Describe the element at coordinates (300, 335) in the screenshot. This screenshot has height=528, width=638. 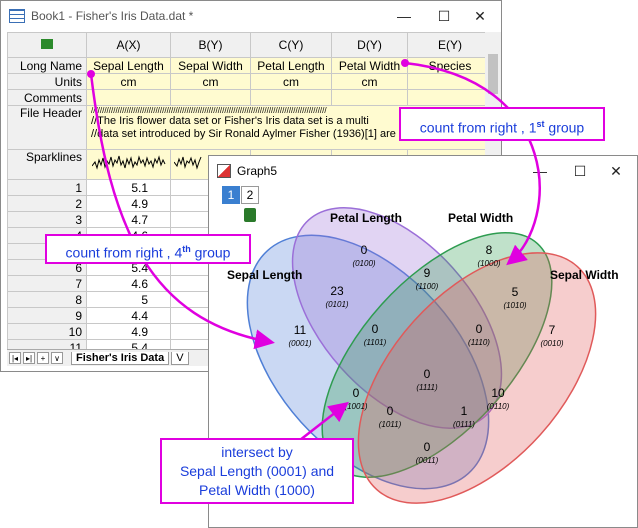
I see `venn-cell: 11 (0001)` at that location.